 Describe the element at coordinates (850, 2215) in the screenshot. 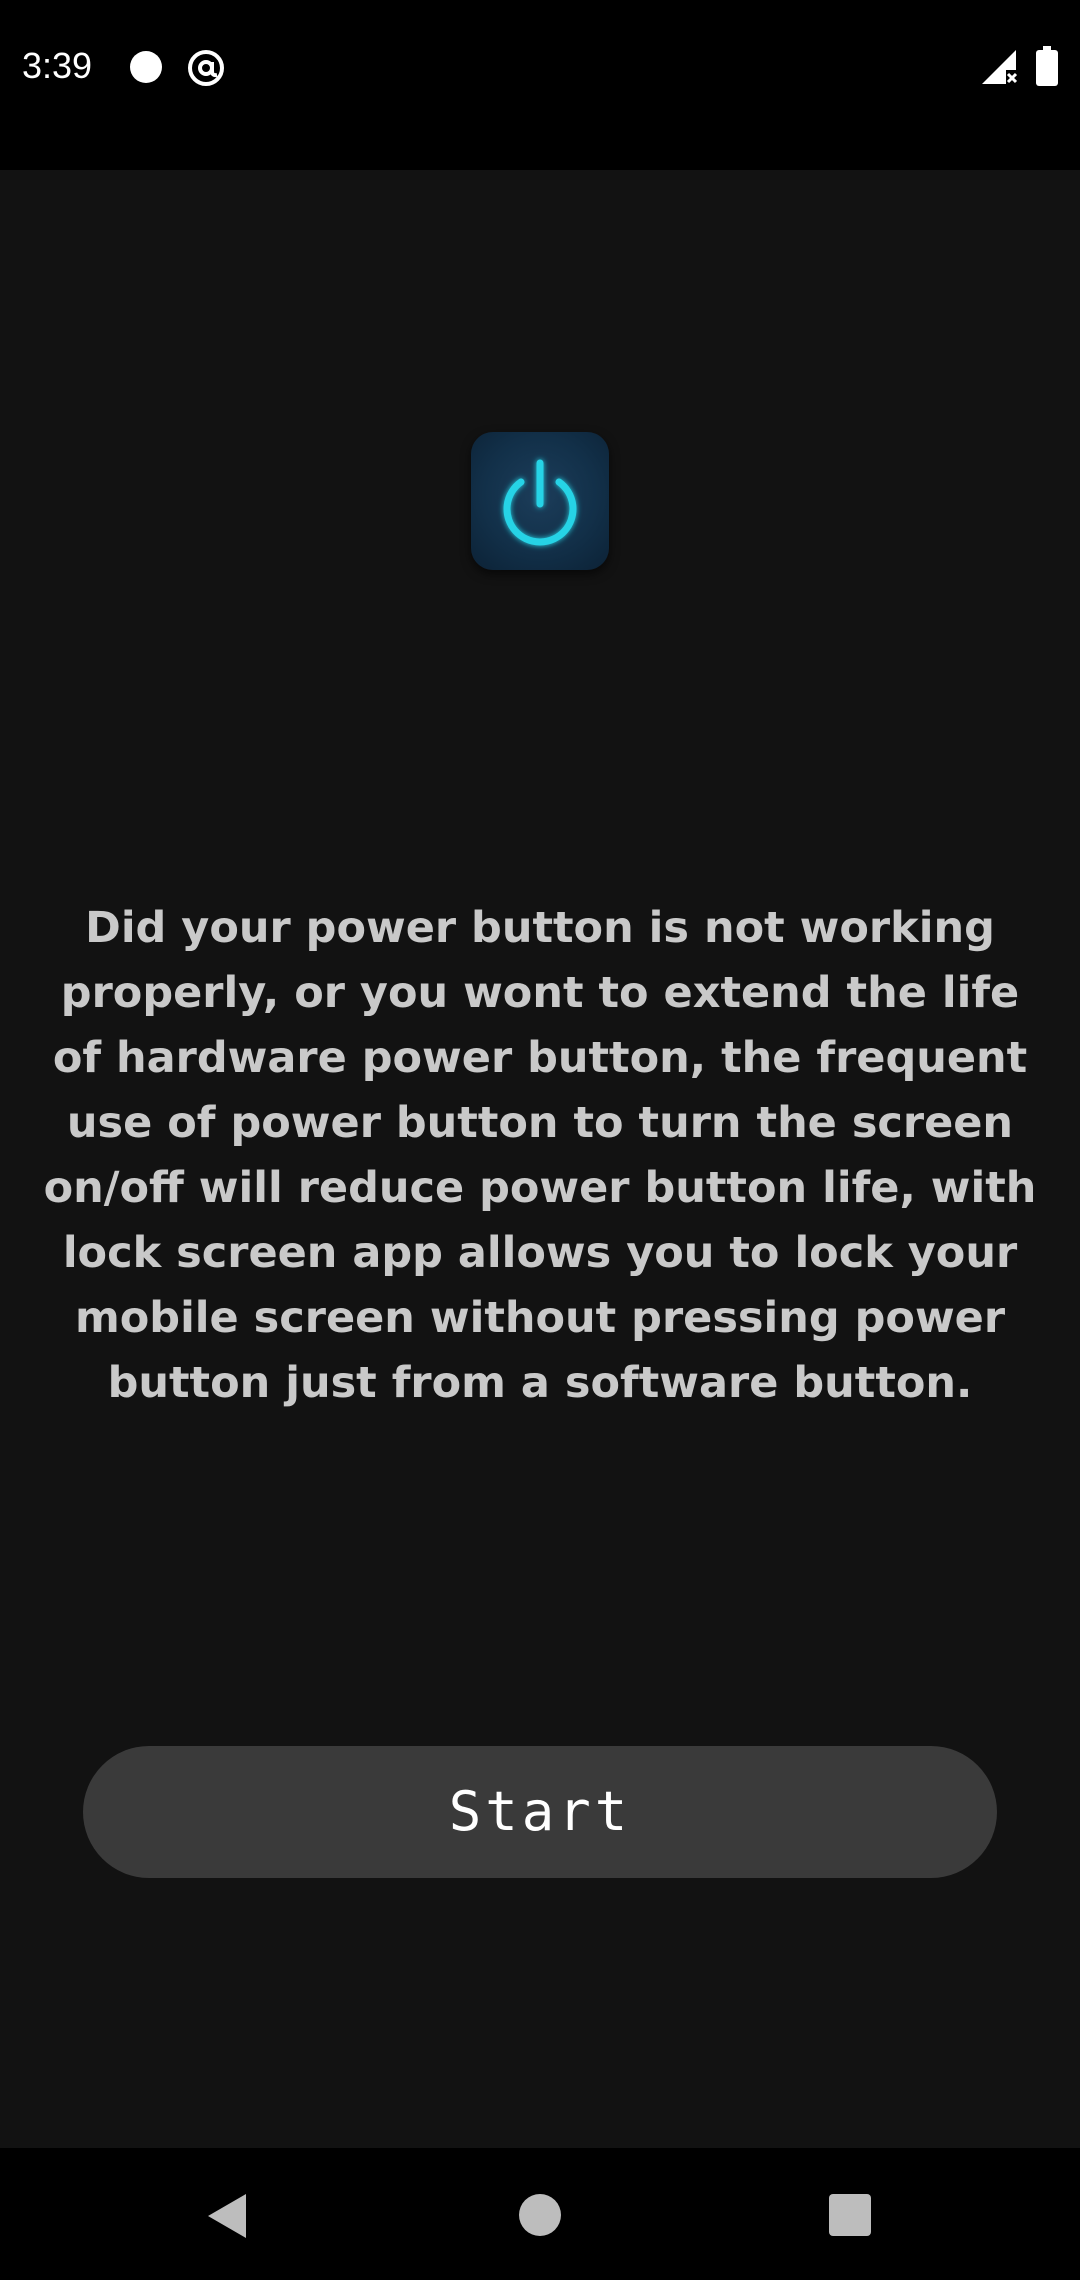

I see `recents-icon` at that location.